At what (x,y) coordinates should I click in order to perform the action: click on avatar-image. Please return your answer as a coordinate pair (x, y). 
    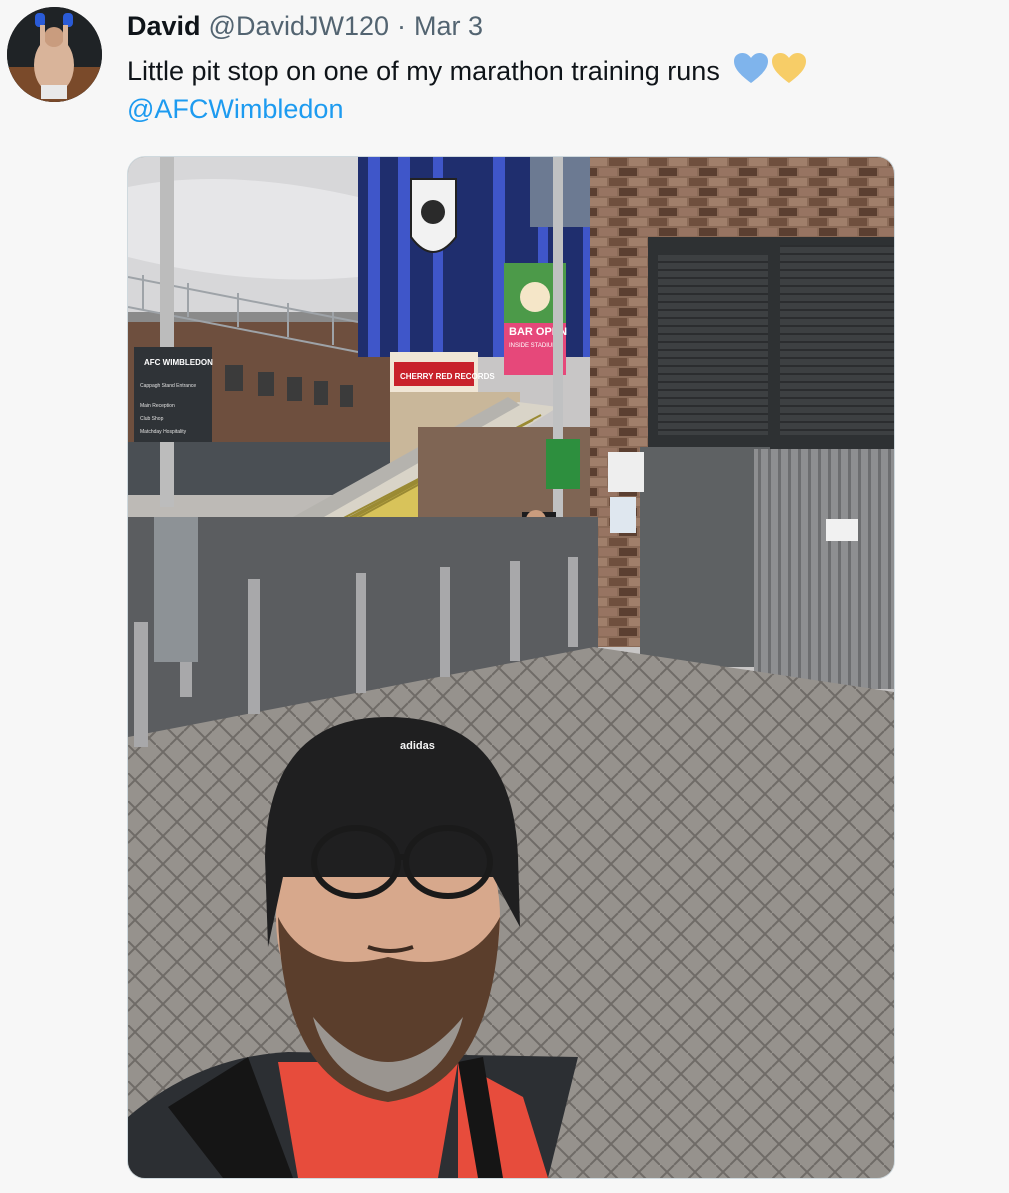
    Looking at the image, I should click on (54, 54).